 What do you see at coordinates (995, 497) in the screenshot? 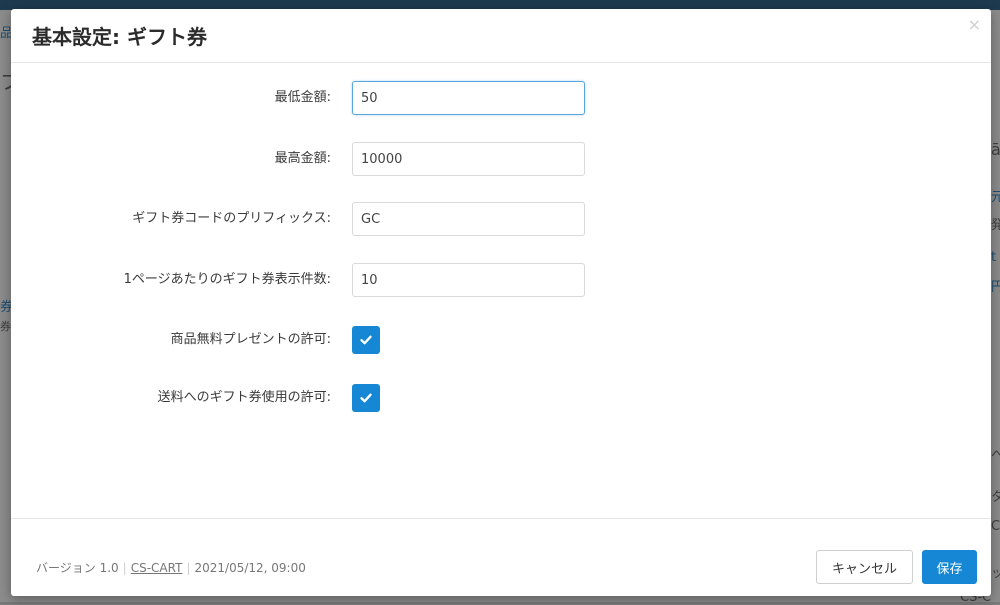
I see `background-text: タ` at bounding box center [995, 497].